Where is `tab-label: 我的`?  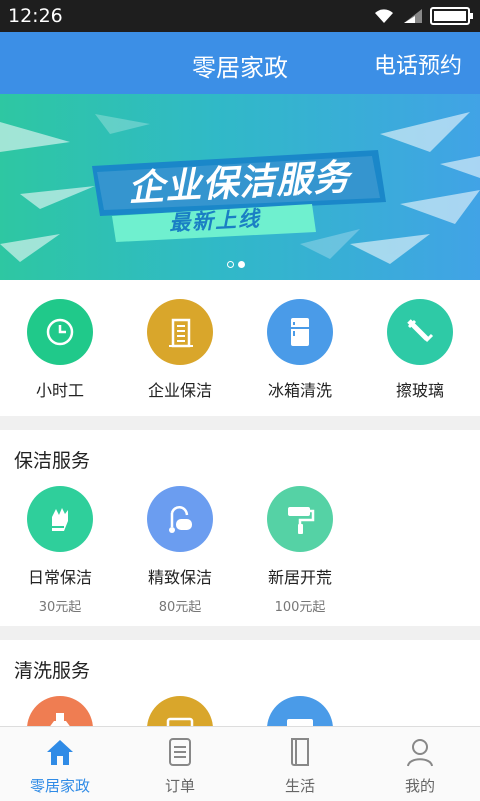
tab-label: 我的 is located at coordinates (419, 786).